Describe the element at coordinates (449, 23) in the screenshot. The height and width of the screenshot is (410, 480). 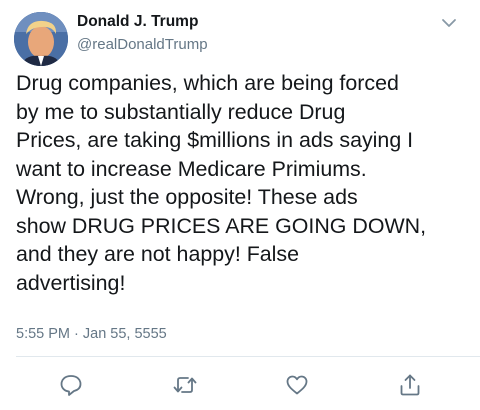
I see `chevron-down-icon` at that location.